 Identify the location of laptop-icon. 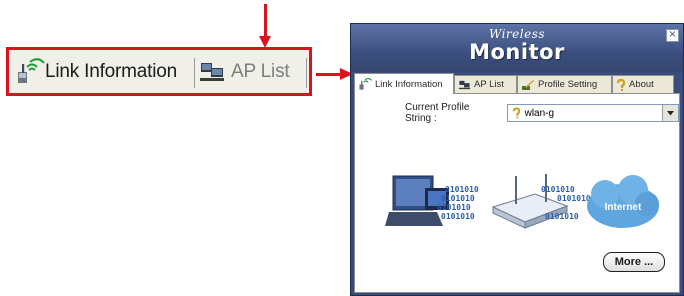
(417, 200).